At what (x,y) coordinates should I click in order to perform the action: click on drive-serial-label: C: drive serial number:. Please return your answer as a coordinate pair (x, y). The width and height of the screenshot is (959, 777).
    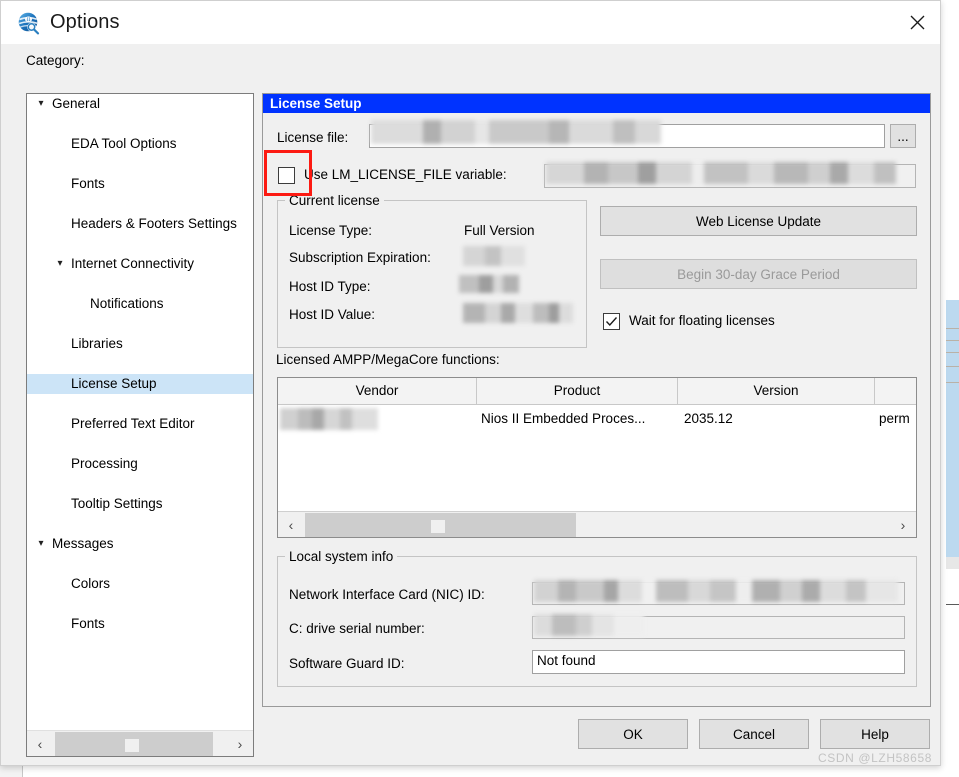
    Looking at the image, I should click on (357, 628).